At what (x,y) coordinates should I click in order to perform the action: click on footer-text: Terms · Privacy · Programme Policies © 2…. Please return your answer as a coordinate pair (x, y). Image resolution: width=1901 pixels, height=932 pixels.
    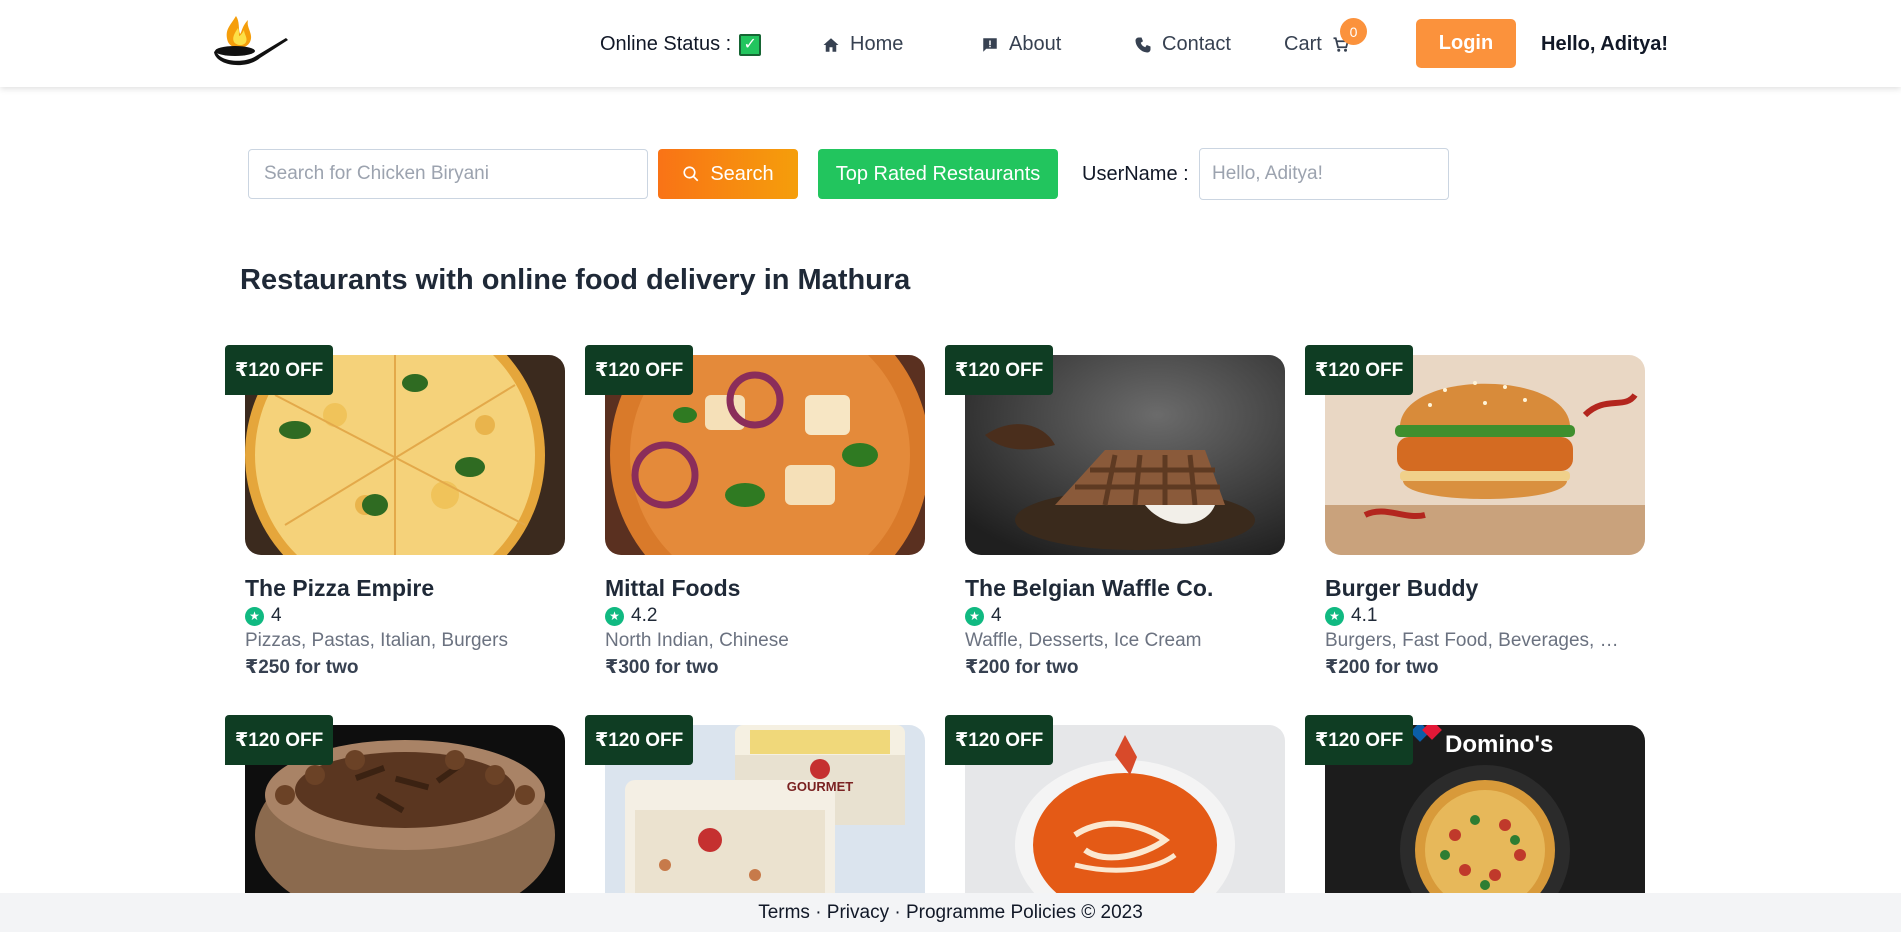
    Looking at the image, I should click on (950, 912).